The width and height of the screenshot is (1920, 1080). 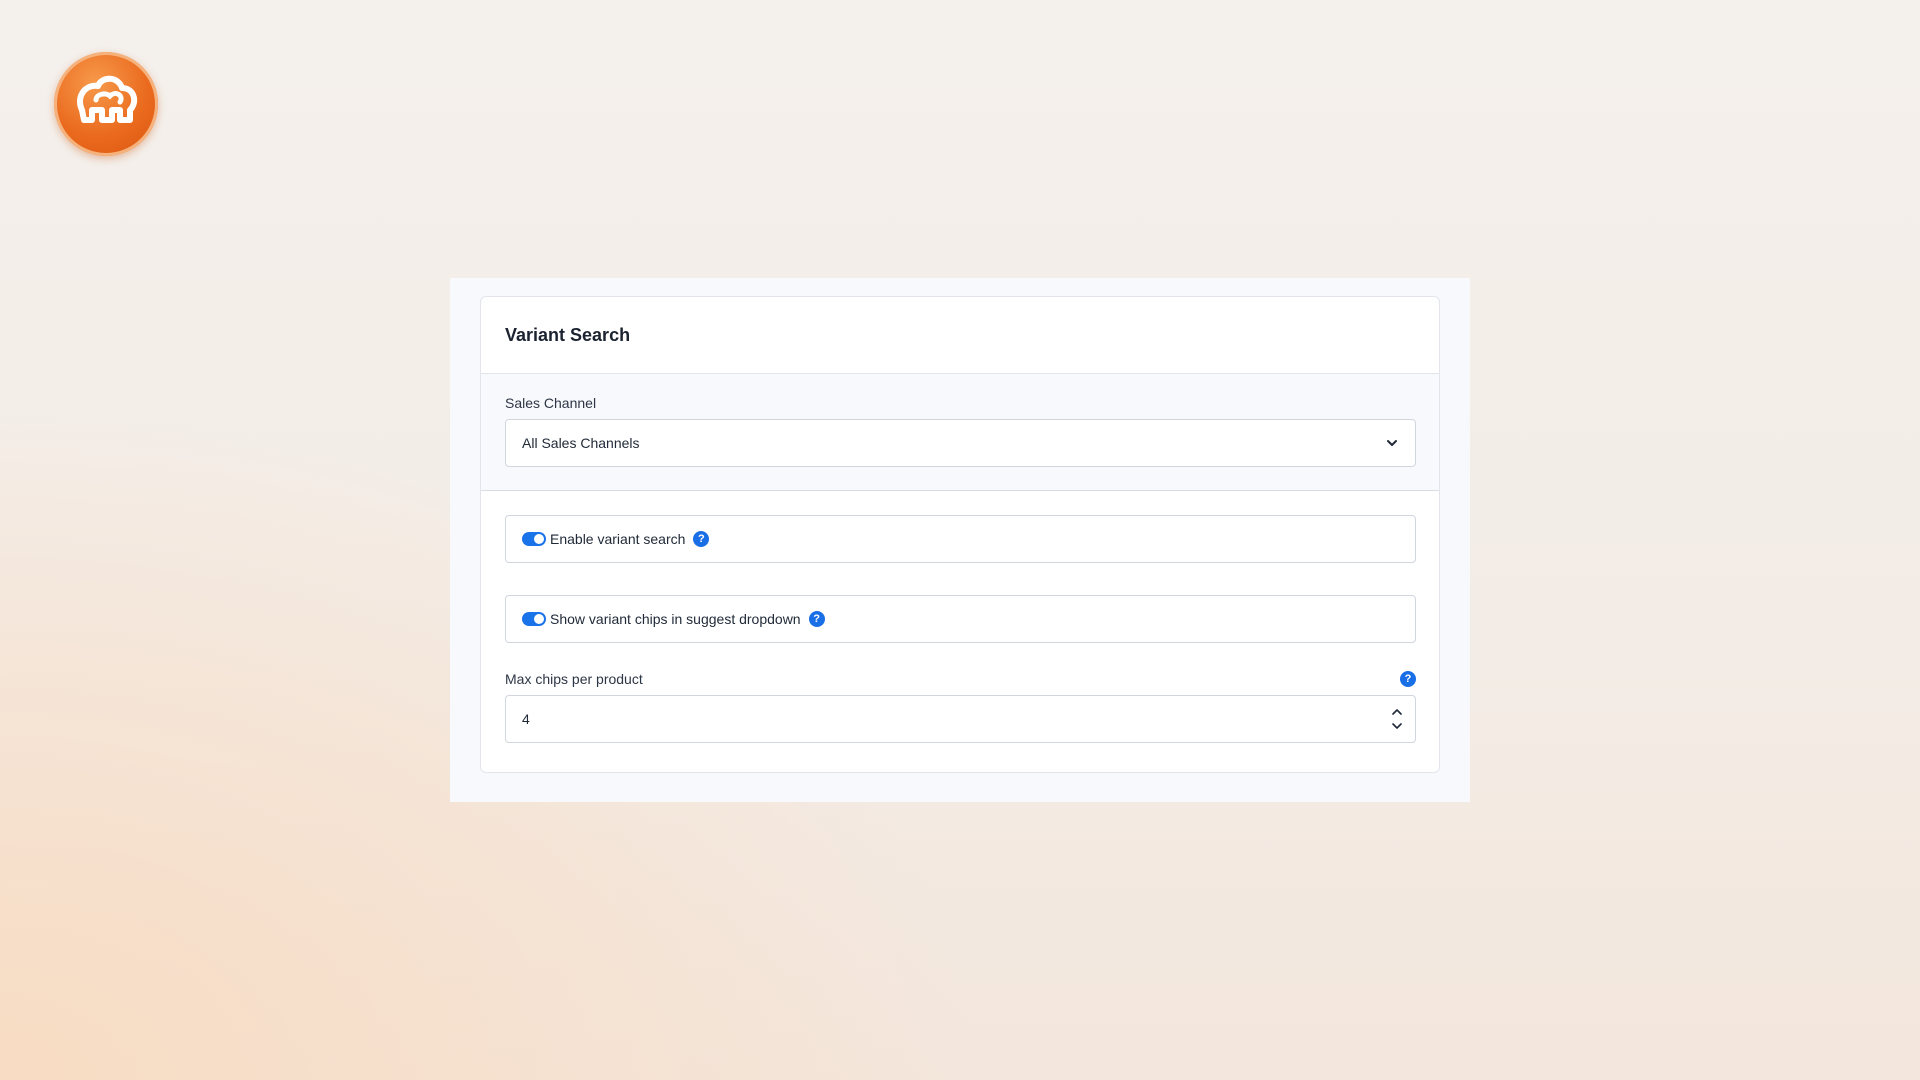 What do you see at coordinates (960, 335) in the screenshot?
I see `card-header: Variant Search` at bounding box center [960, 335].